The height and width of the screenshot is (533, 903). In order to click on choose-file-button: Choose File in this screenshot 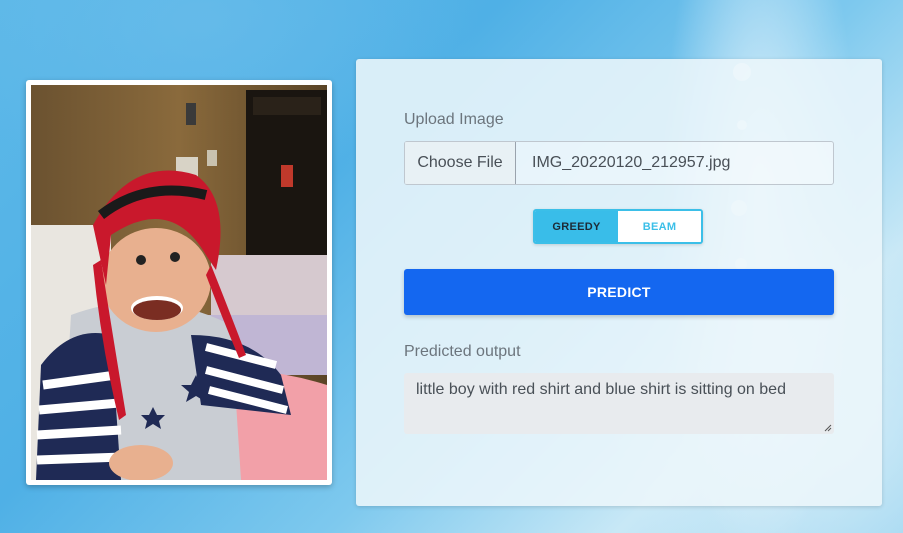, I will do `click(460, 163)`.